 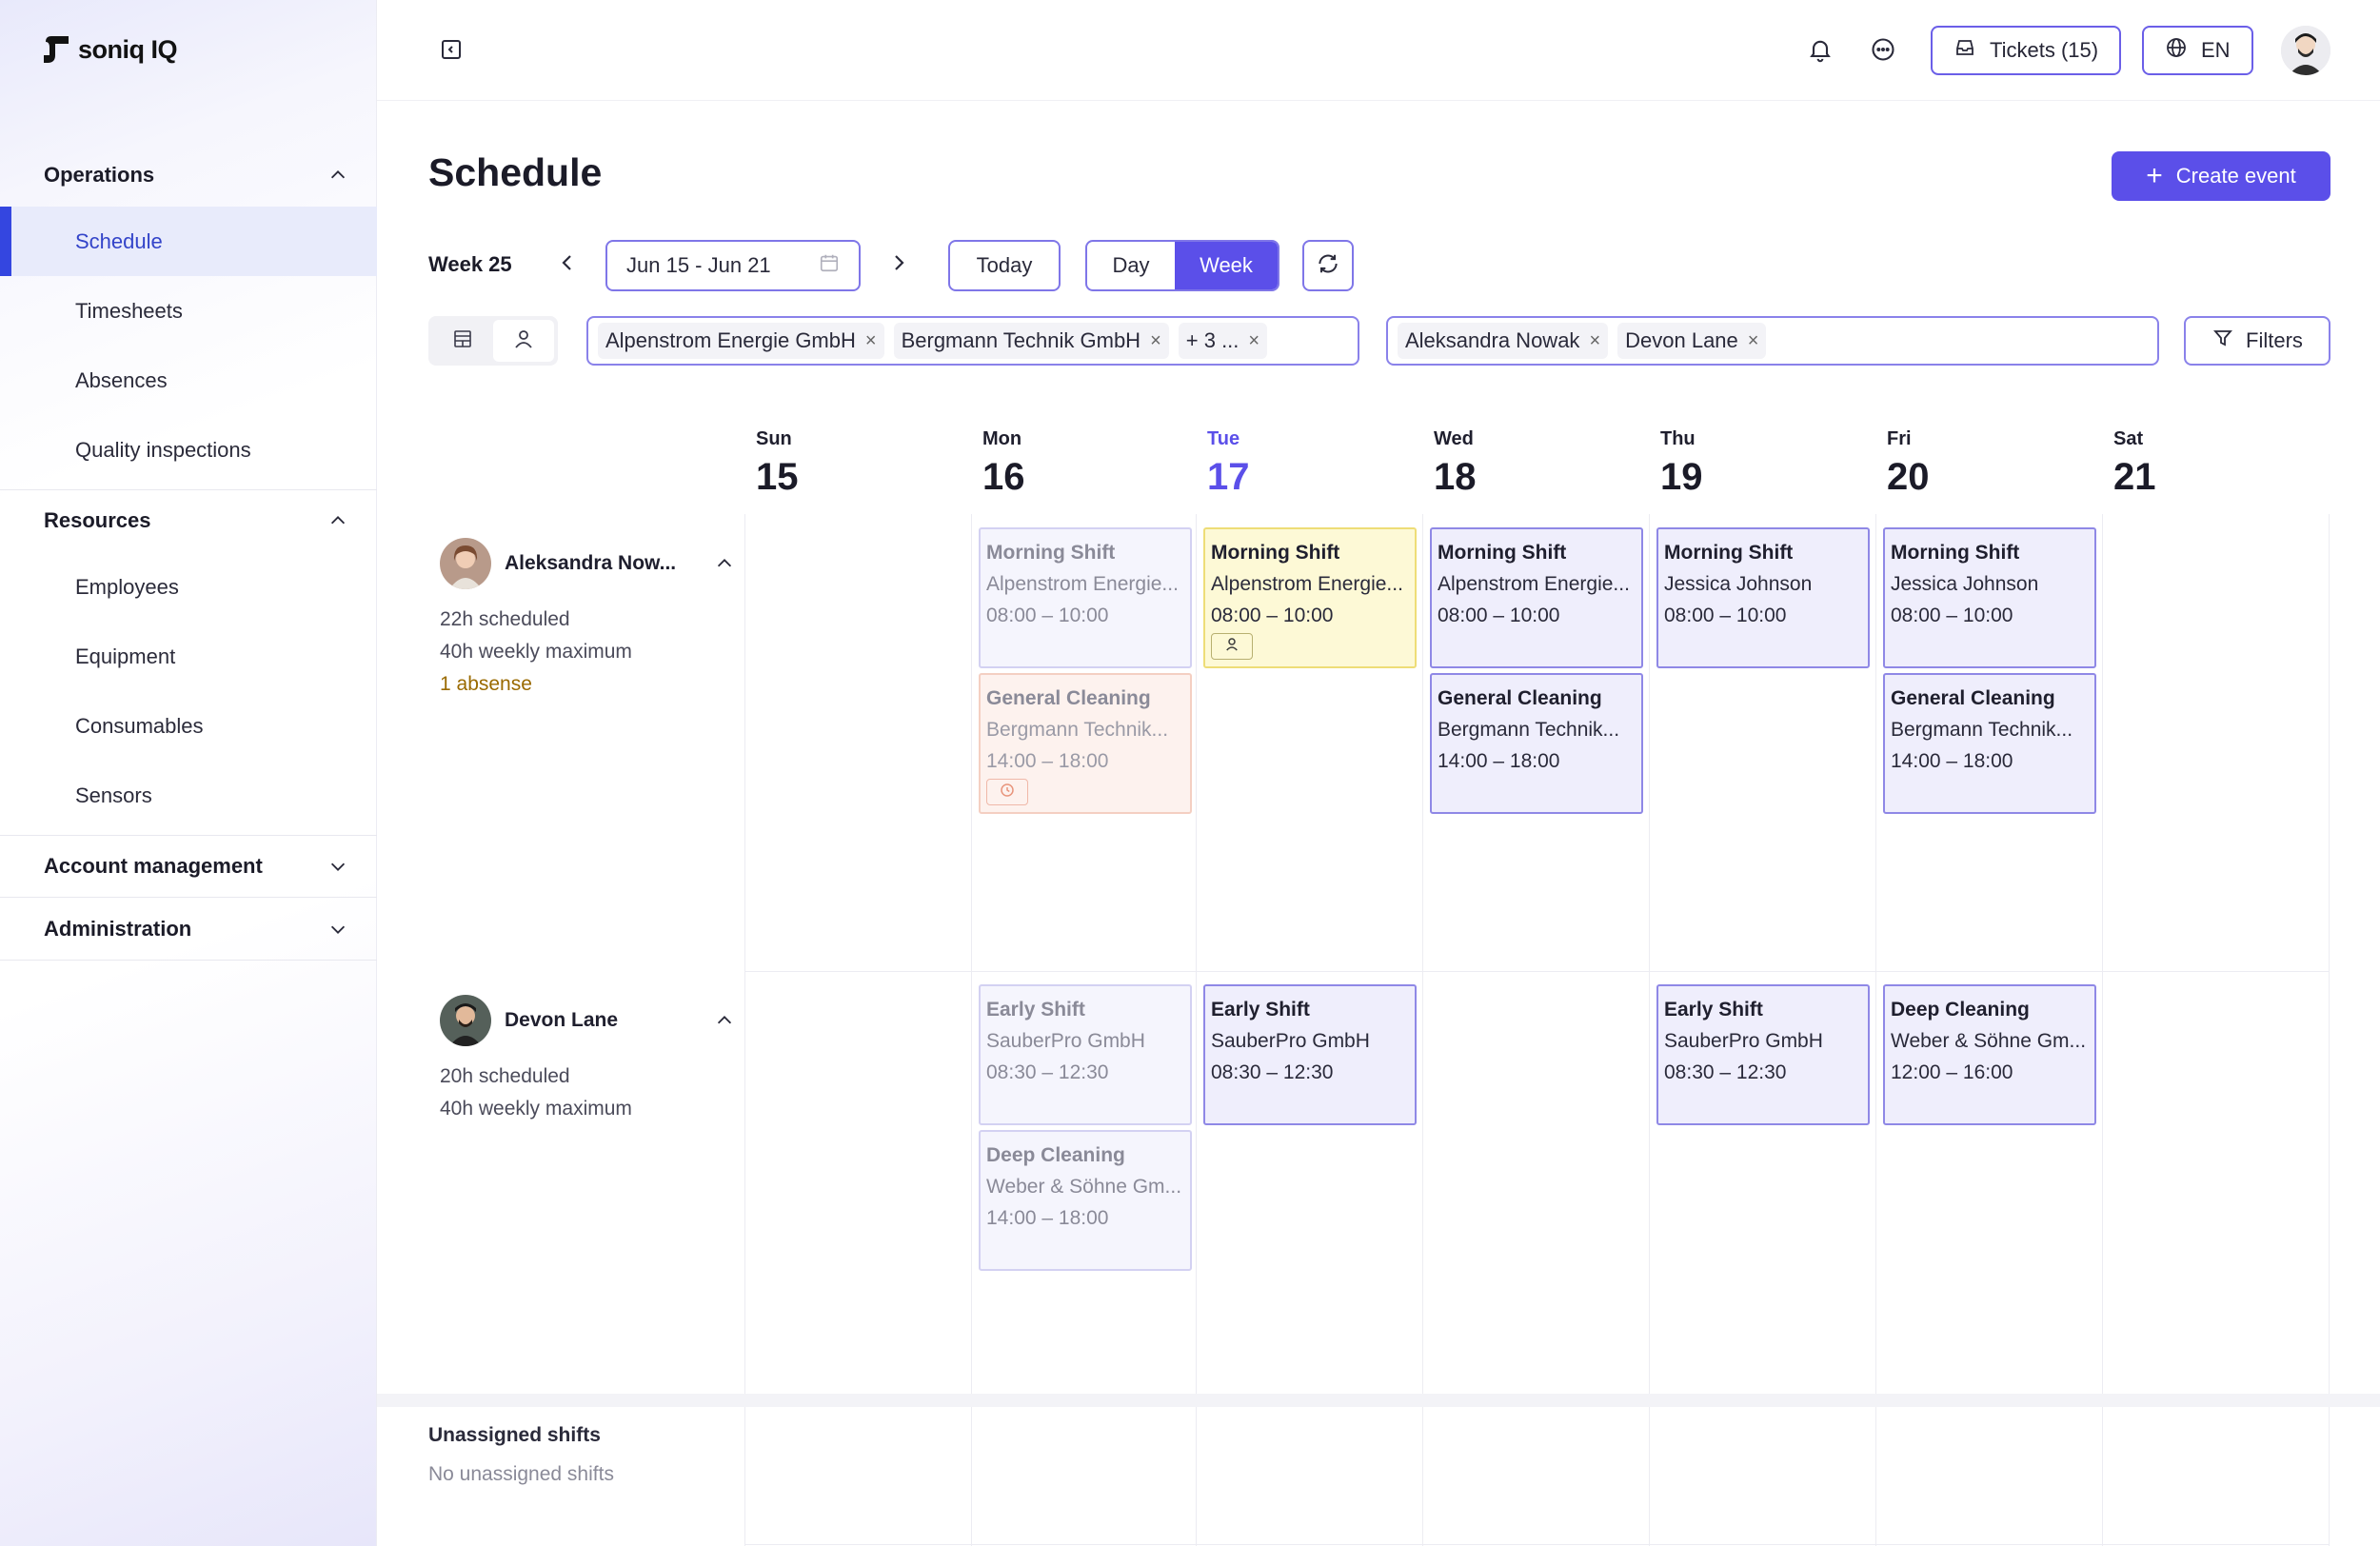 What do you see at coordinates (1681, 463) in the screenshot?
I see `day-header-thu: Thu 19` at bounding box center [1681, 463].